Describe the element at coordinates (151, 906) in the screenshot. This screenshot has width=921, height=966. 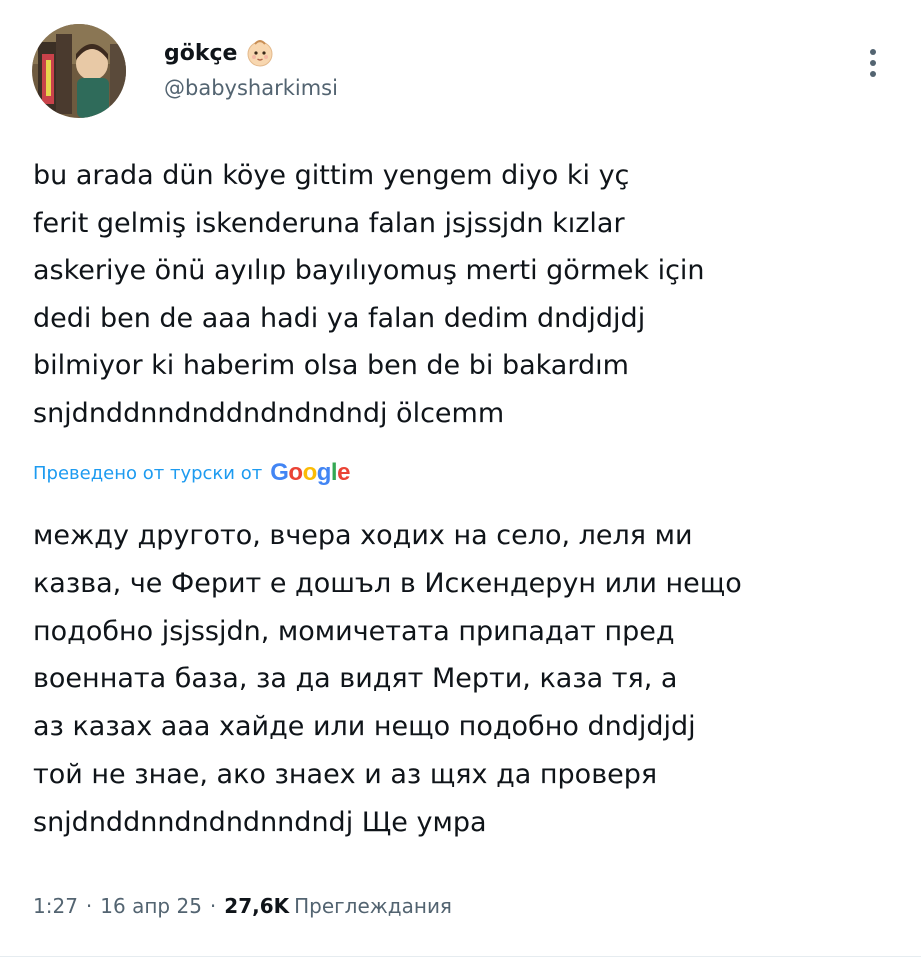
I see `tweet-date: 16 апр 25` at that location.